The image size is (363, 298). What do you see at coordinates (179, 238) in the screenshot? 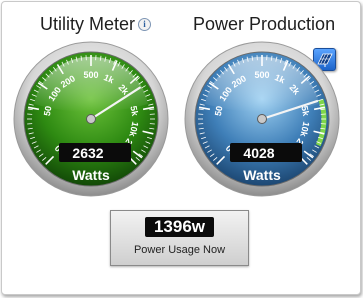
I see `power-usage-now-box: 1396w Power Usage Now` at bounding box center [179, 238].